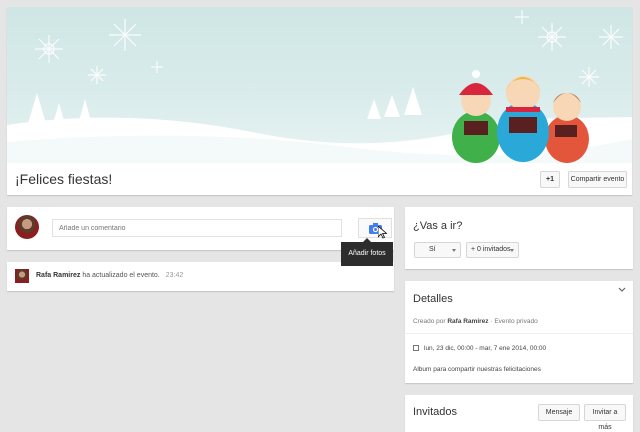 The height and width of the screenshot is (432, 640). Describe the element at coordinates (519, 413) in the screenshot. I see `invitees-card: Invitados Mensaje Invitar a más` at that location.